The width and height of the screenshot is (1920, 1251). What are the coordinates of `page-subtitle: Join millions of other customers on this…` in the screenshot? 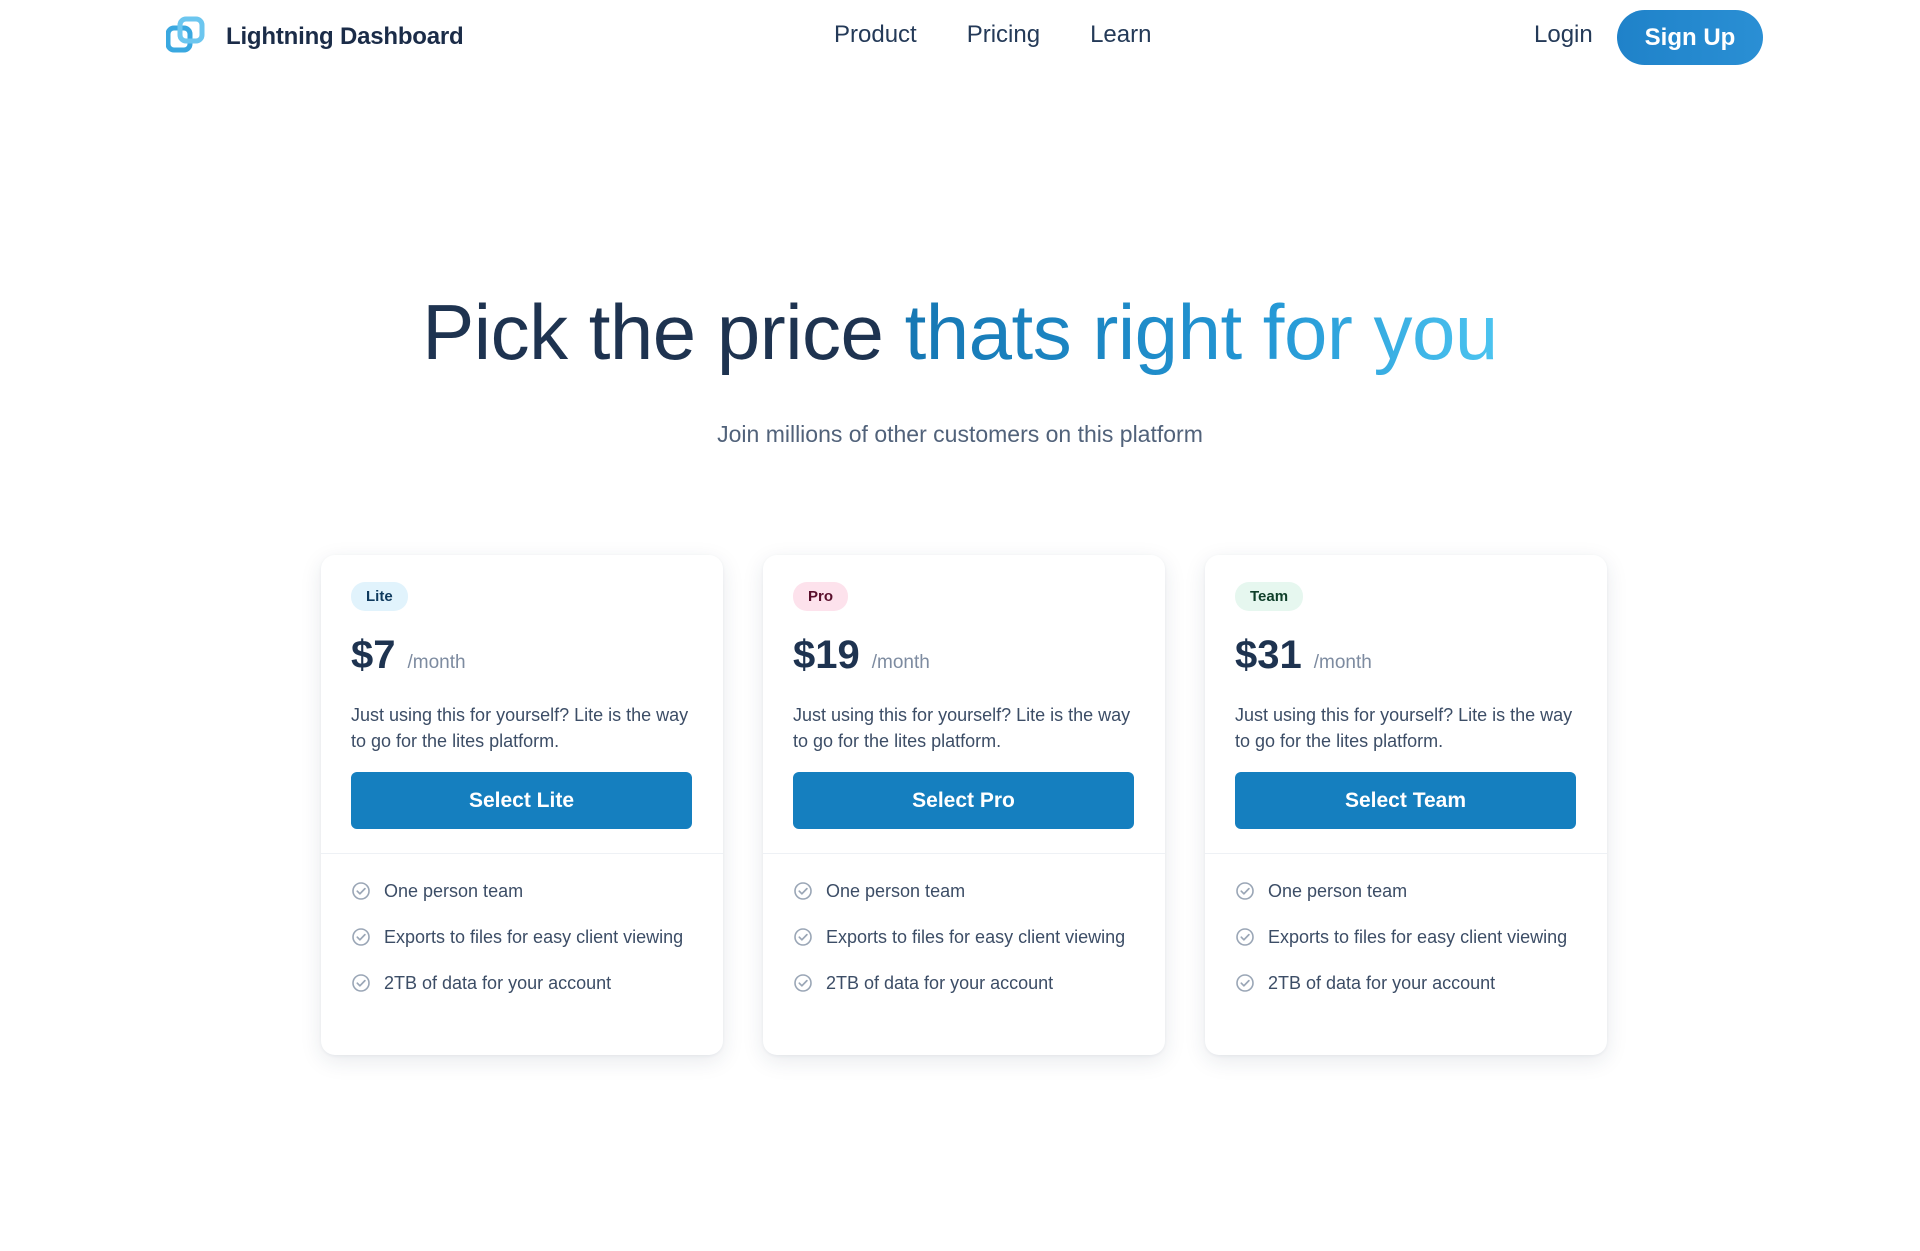 It's located at (960, 434).